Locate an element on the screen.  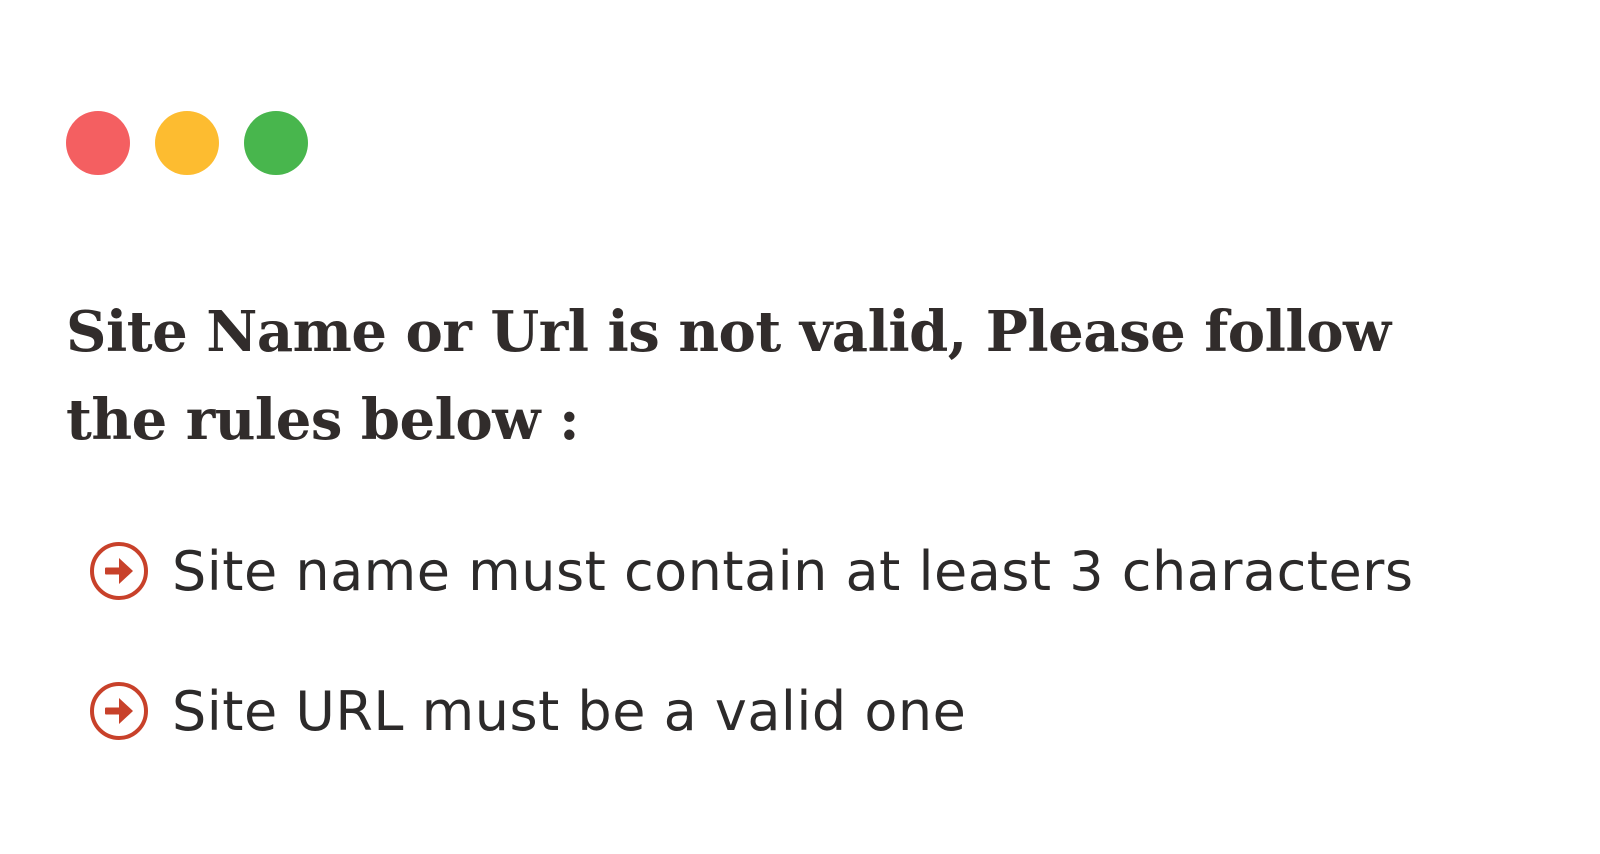
rule-text: Site URL must be a valid one is located at coordinates (569, 711).